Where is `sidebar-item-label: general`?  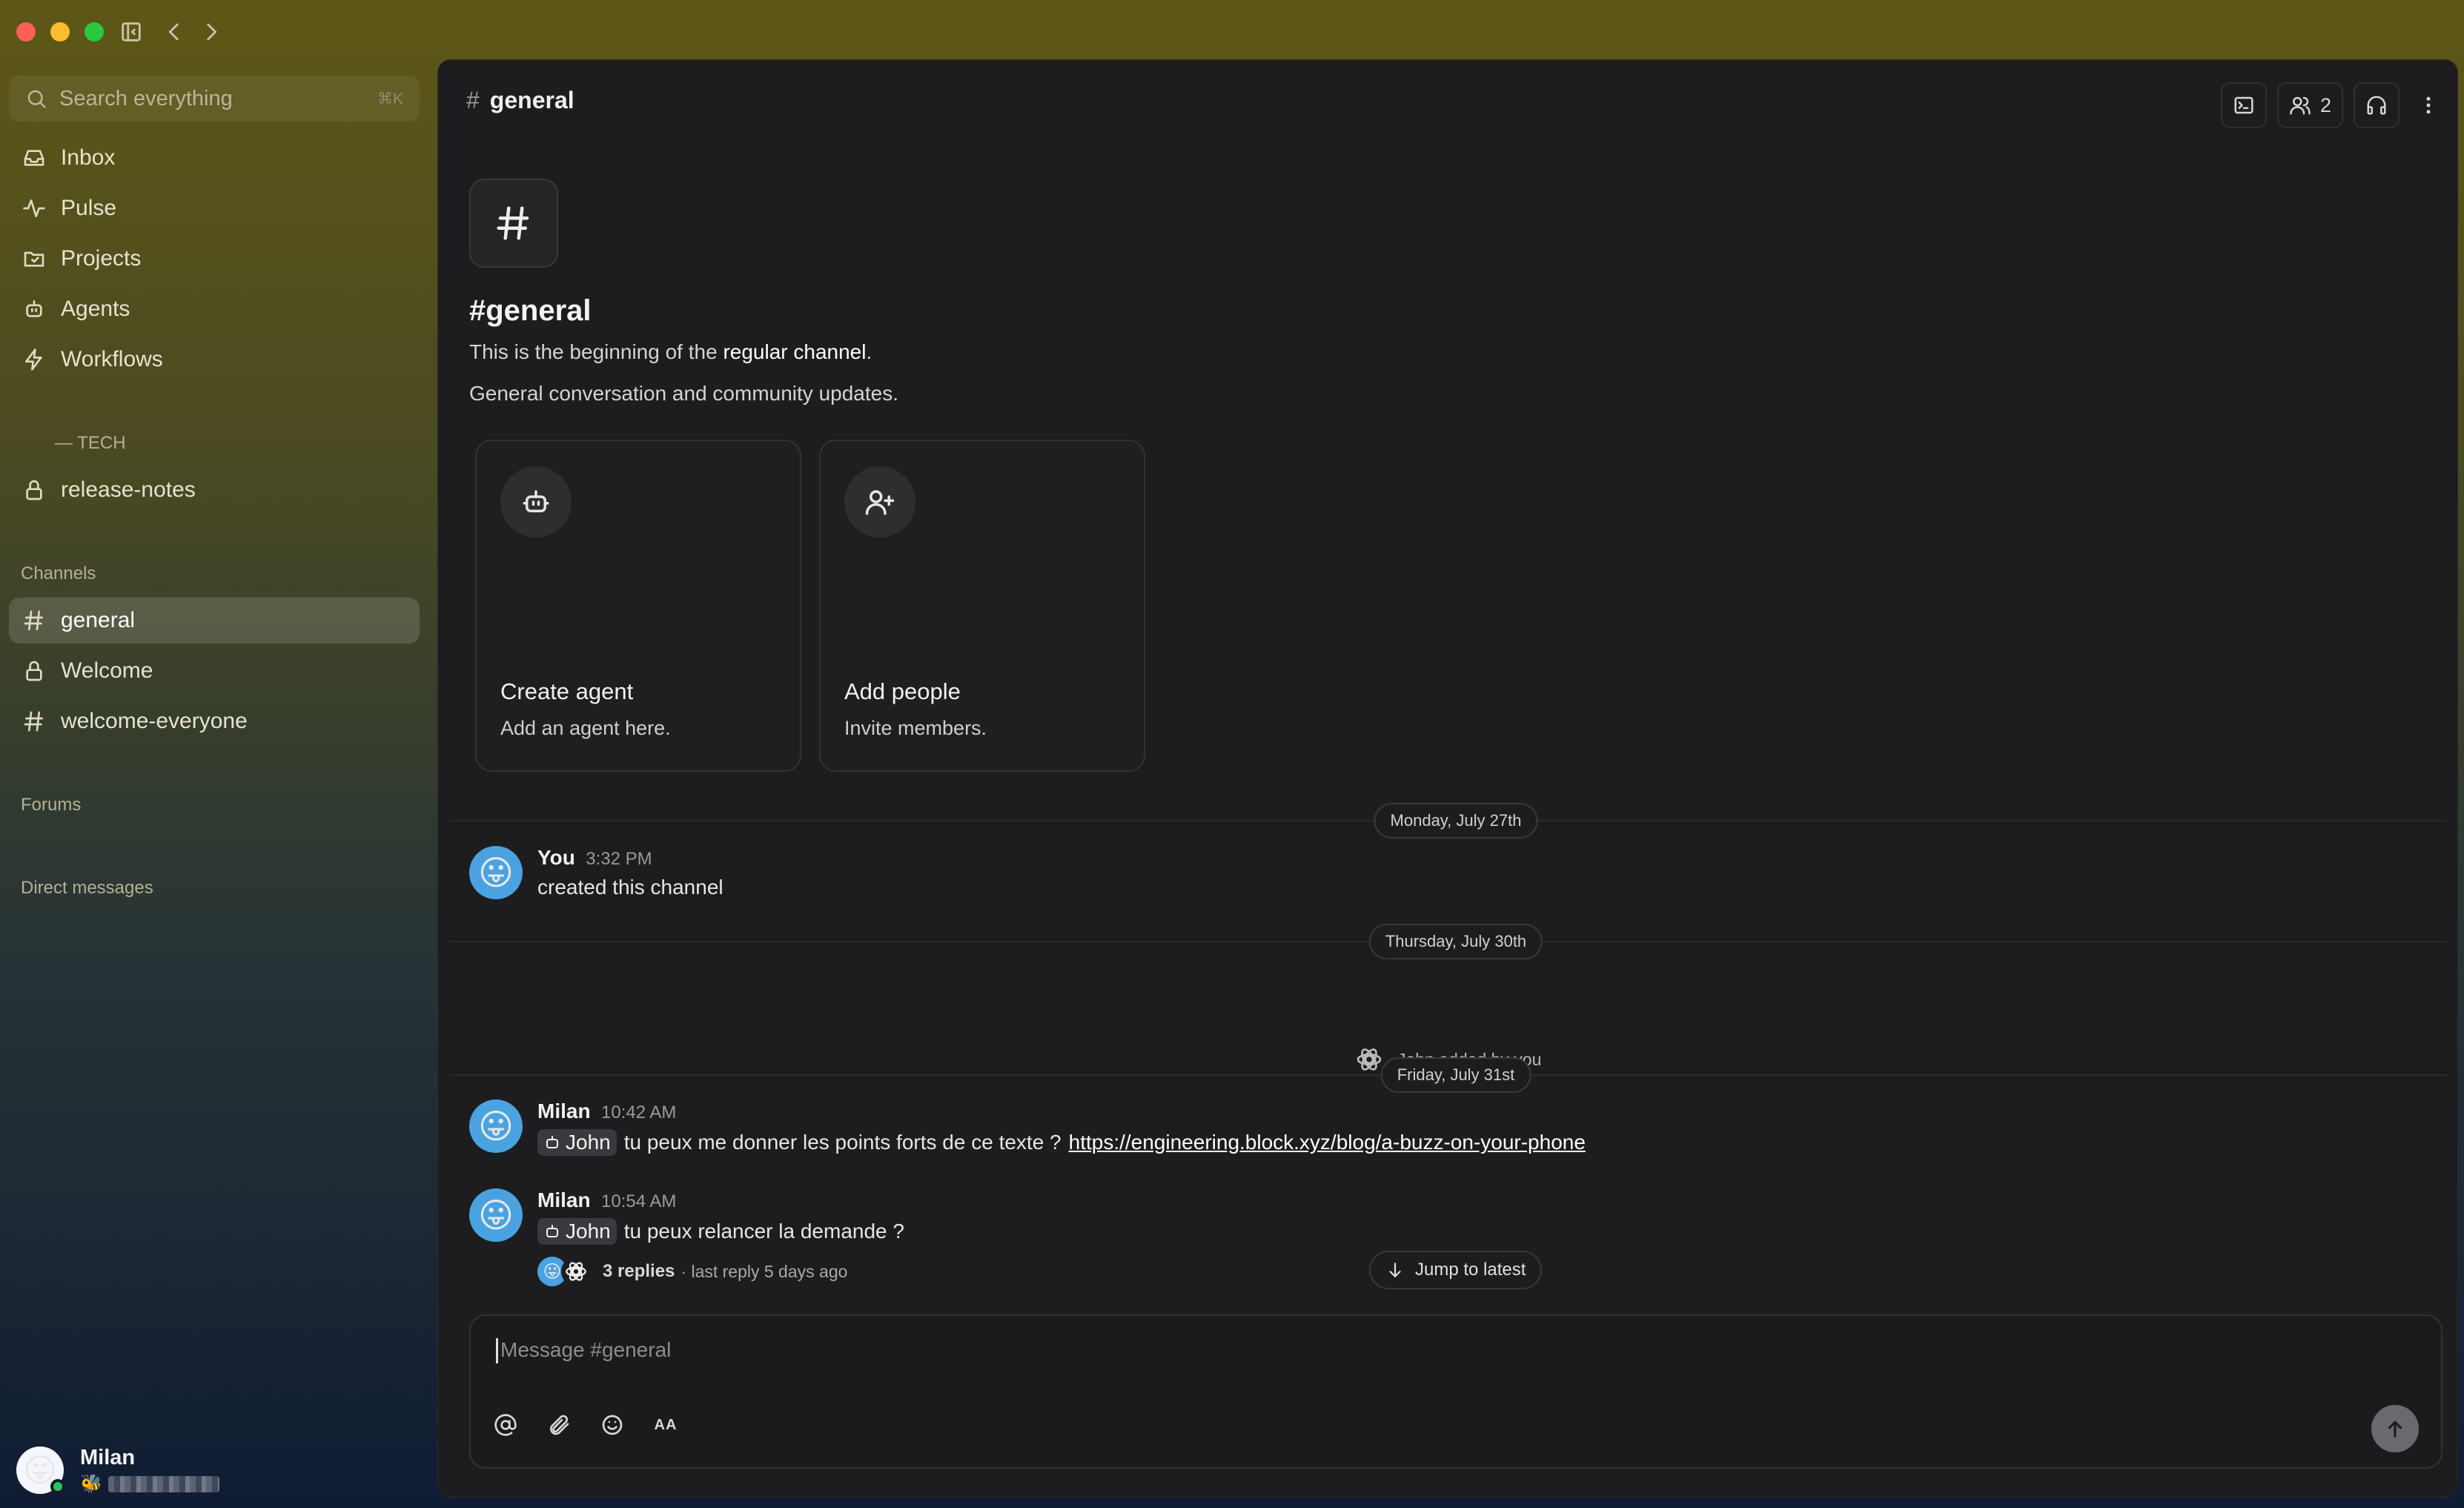
sidebar-item-label: general is located at coordinates (98, 620).